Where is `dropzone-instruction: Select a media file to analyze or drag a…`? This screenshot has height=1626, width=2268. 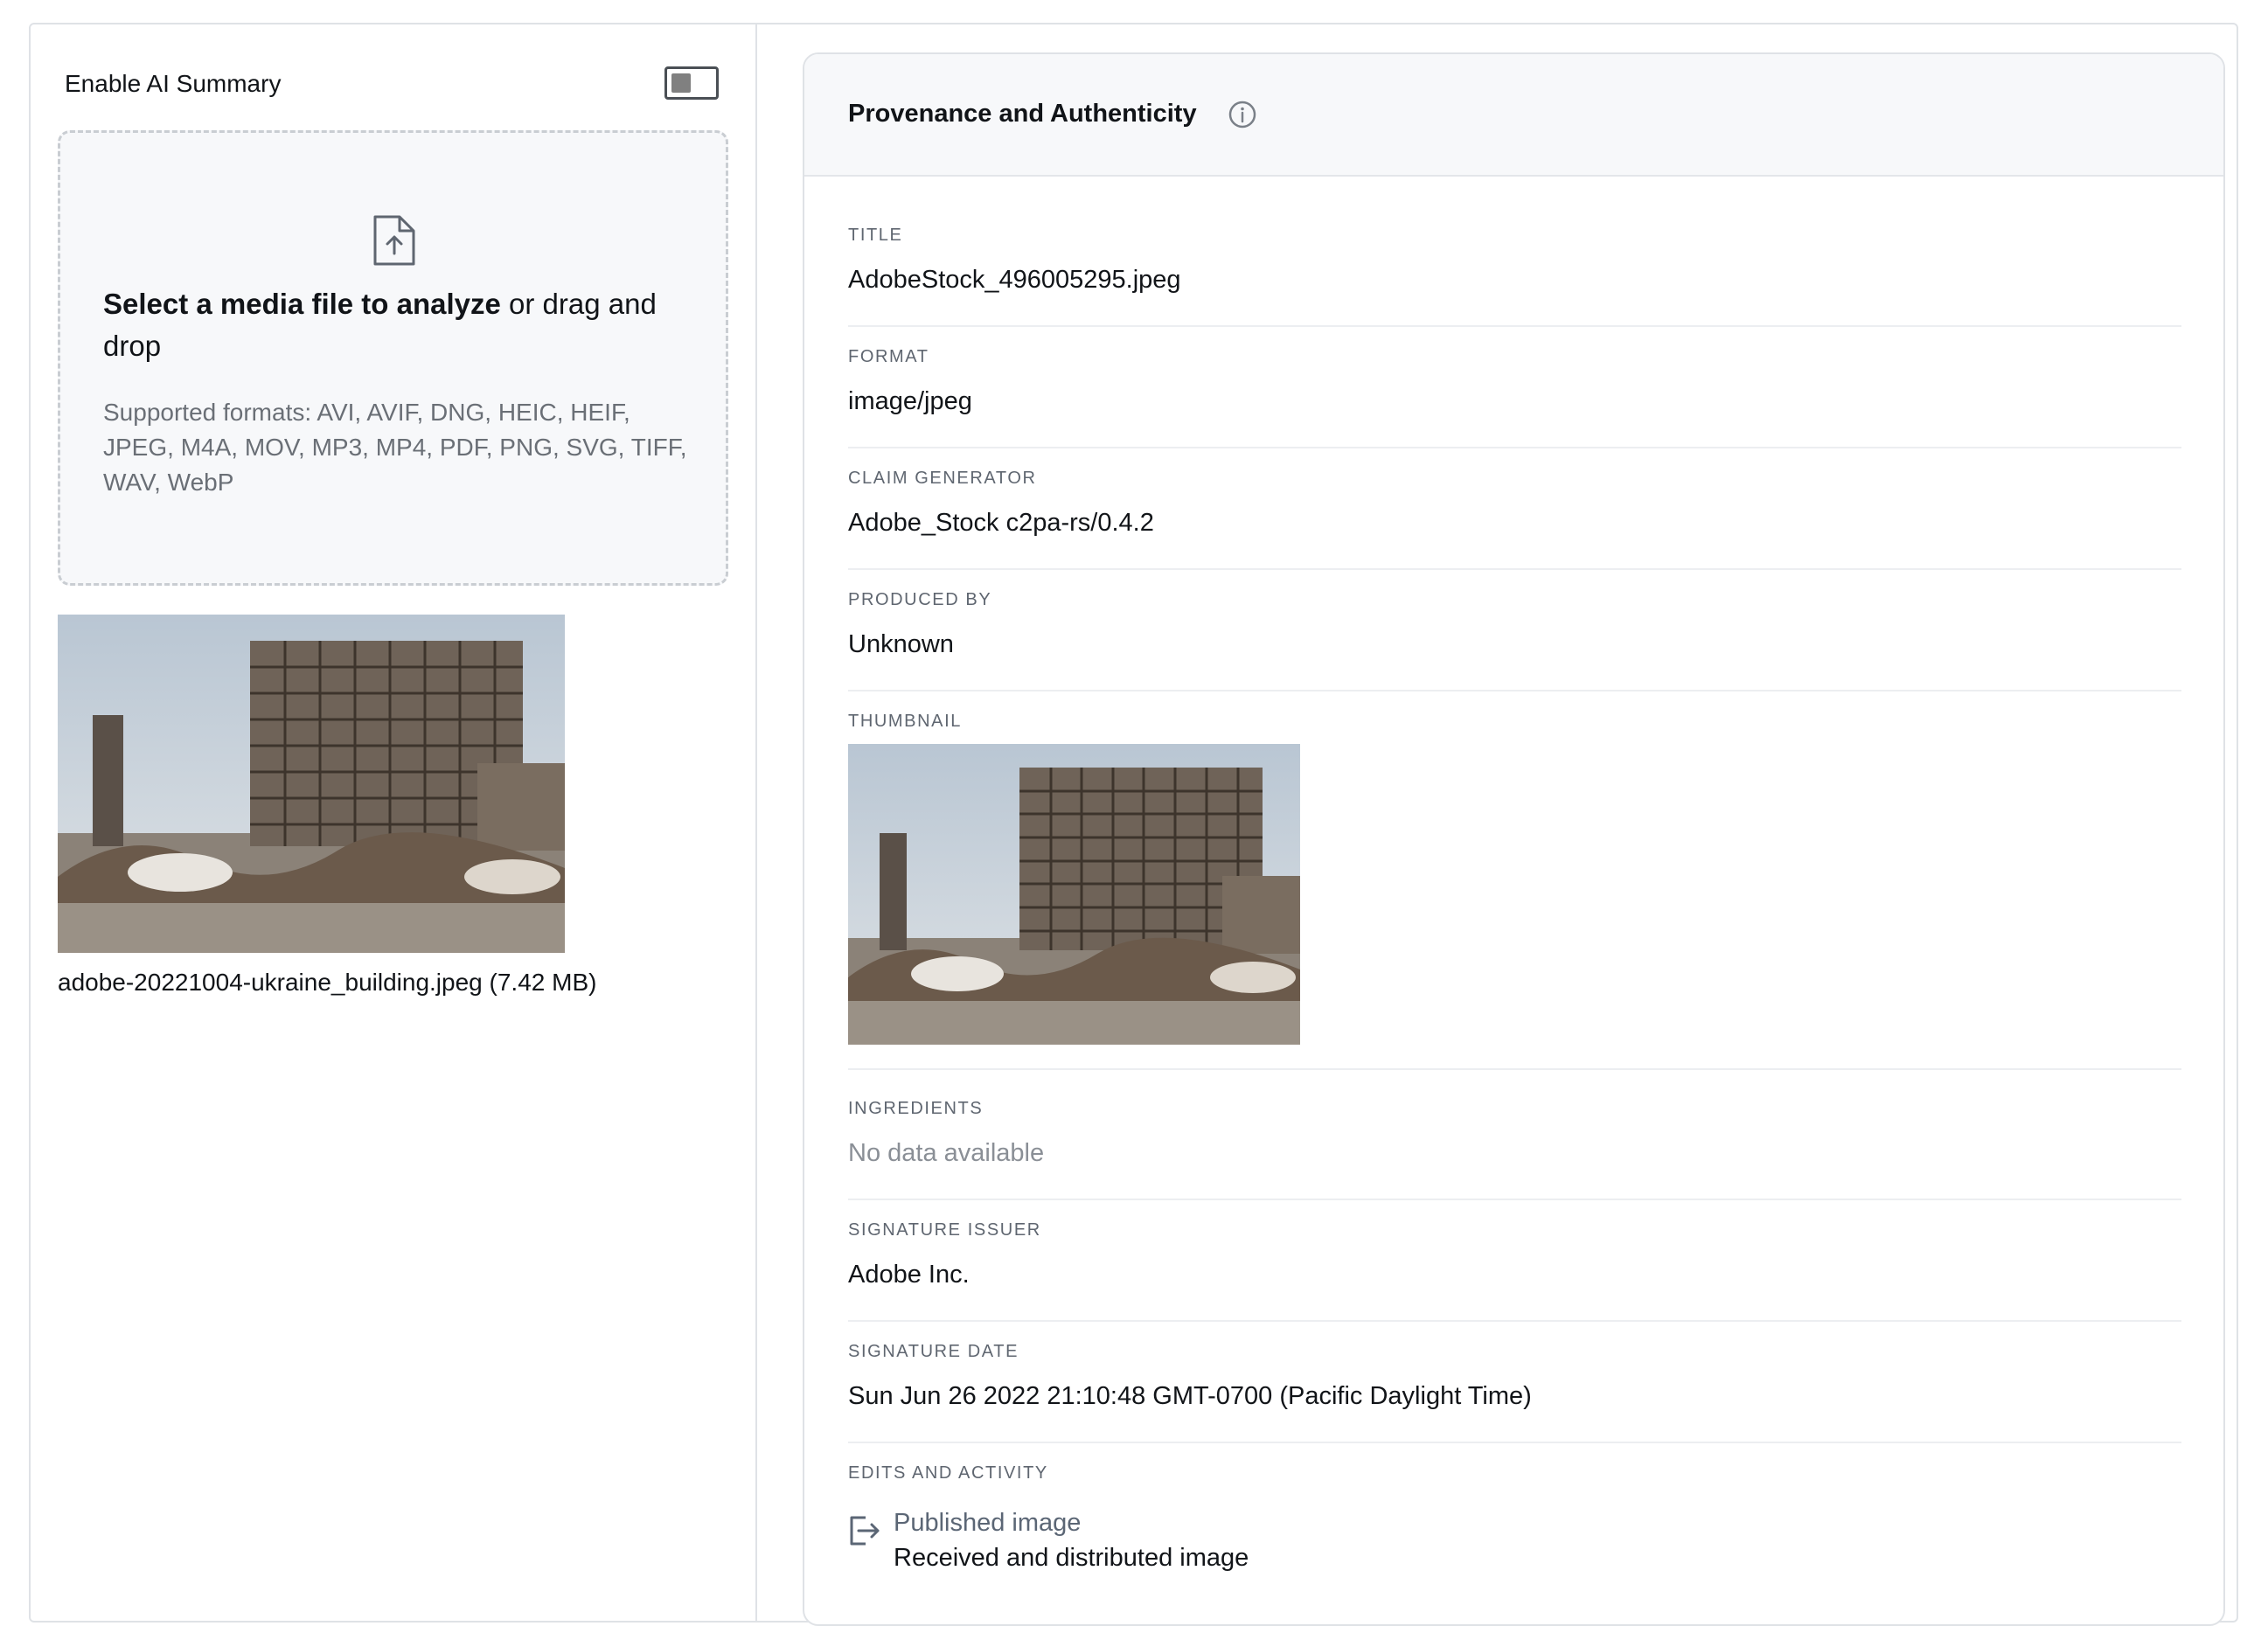 dropzone-instruction: Select a media file to analyze or drag a… is located at coordinates (400, 325).